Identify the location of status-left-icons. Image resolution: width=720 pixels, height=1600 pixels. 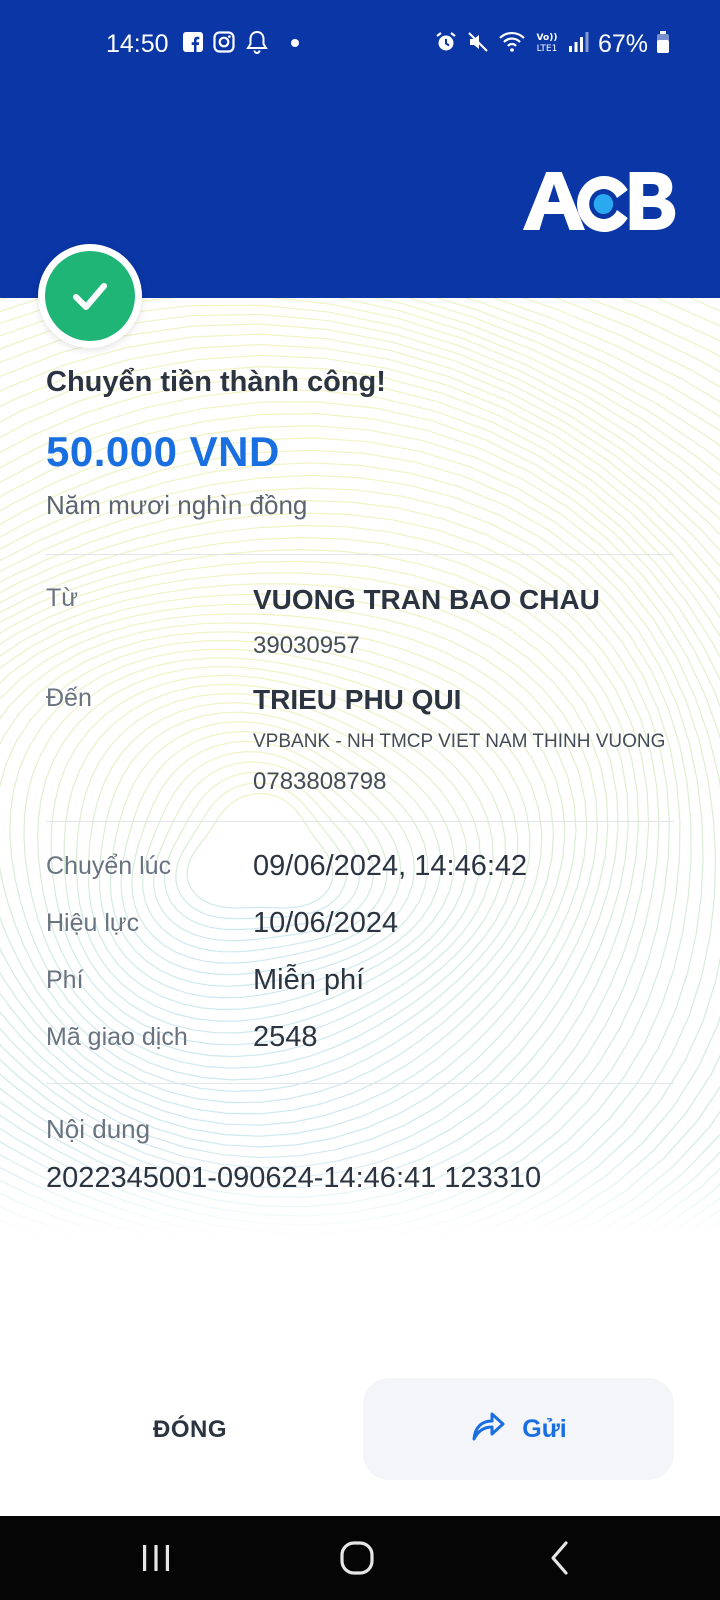
(241, 44).